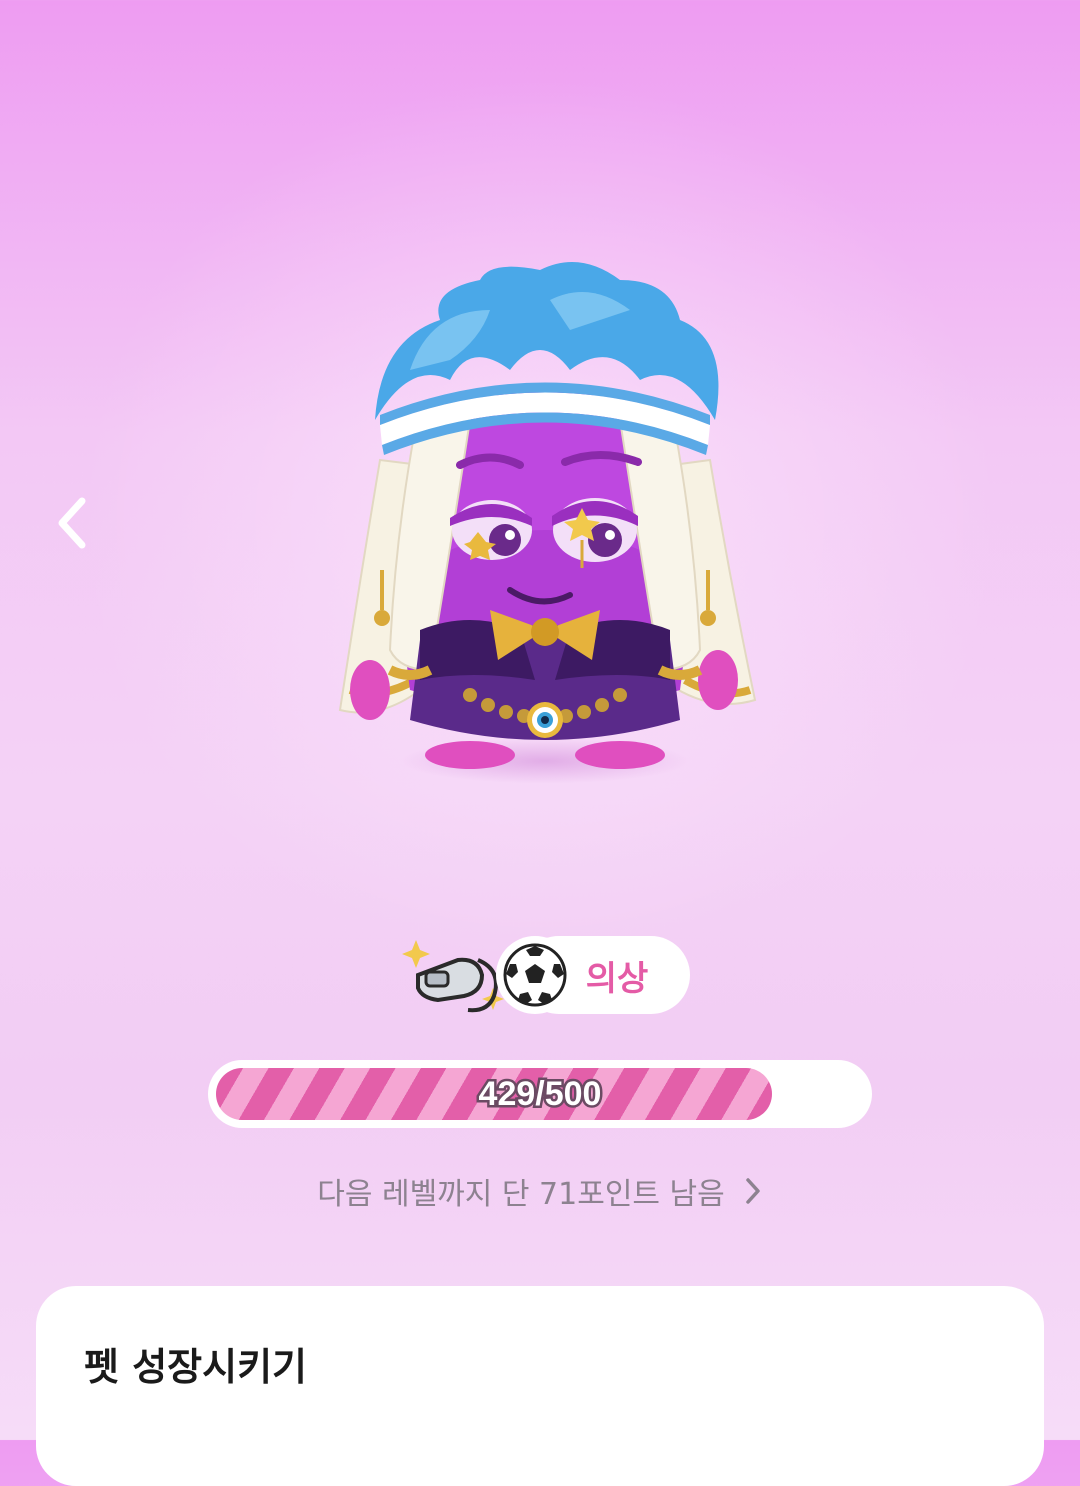 The height and width of the screenshot is (1486, 1080). Describe the element at coordinates (521, 1194) in the screenshot. I see `remaining-points-text: 다음 레벨까지 단 71포인트 남음` at that location.